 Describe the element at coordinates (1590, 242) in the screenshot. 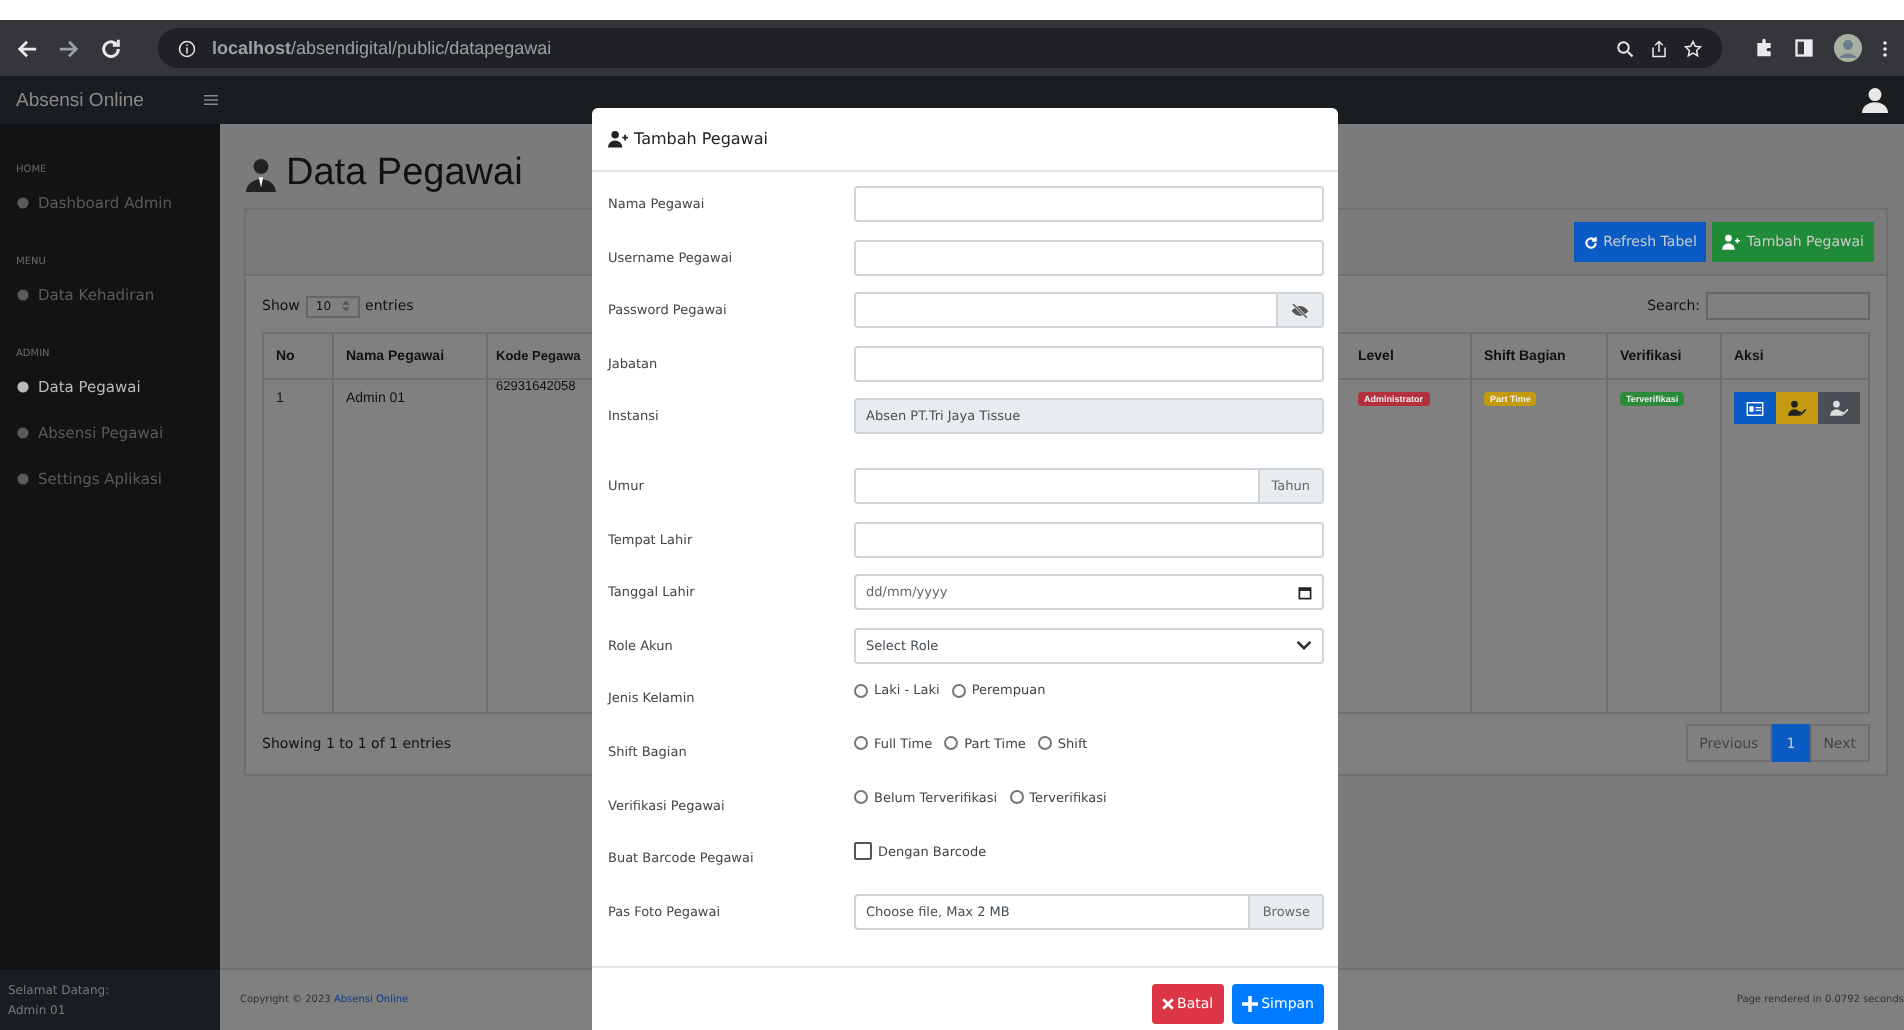

I see `refresh-icon` at that location.